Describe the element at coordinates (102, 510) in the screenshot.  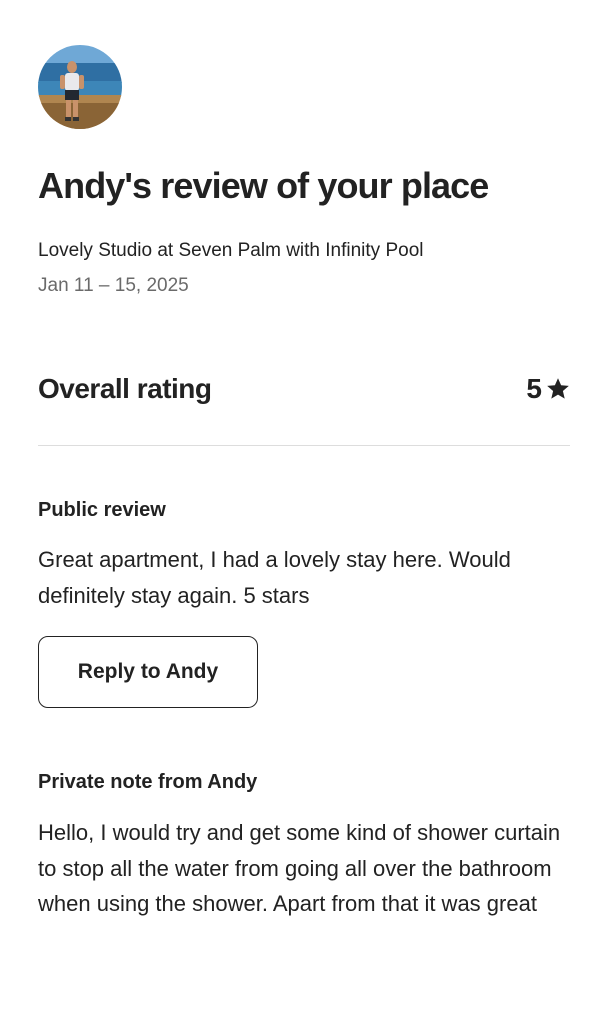
I see `public-review-heading: Public review` at that location.